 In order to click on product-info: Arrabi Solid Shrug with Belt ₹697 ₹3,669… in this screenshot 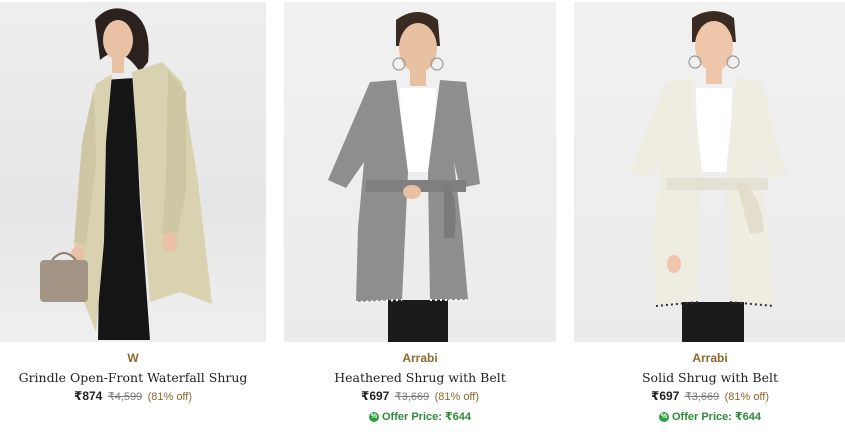, I will do `click(709, 387)`.